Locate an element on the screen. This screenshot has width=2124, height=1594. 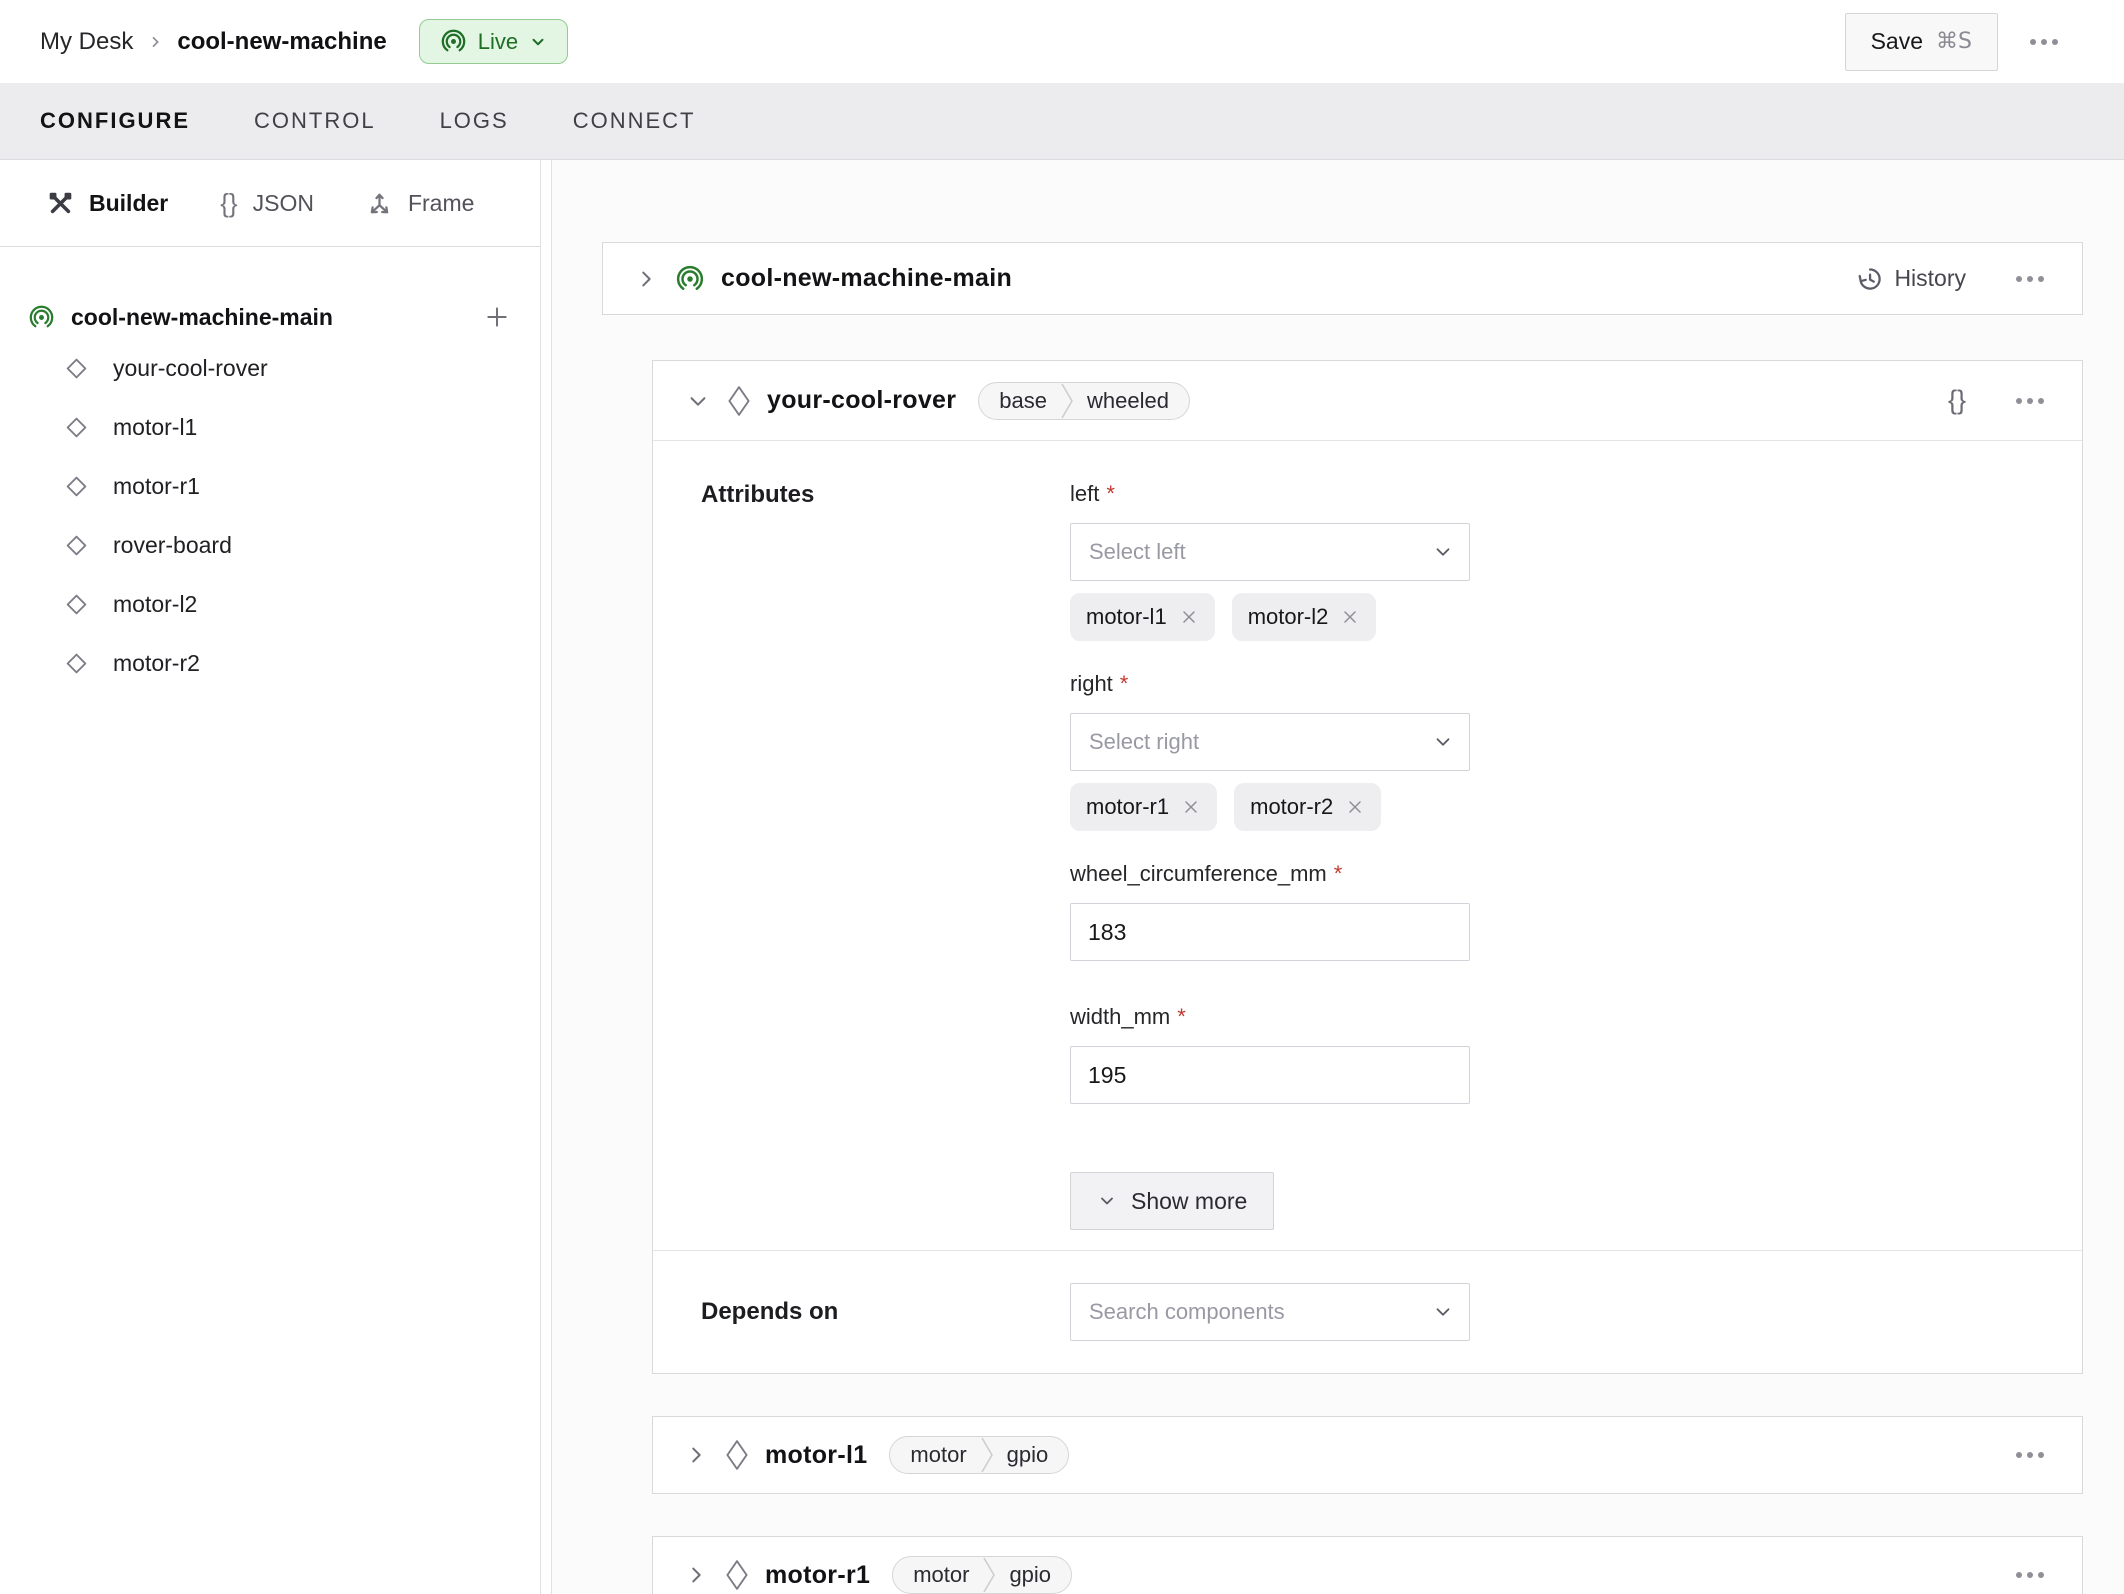
width-input is located at coordinates (1270, 1075).